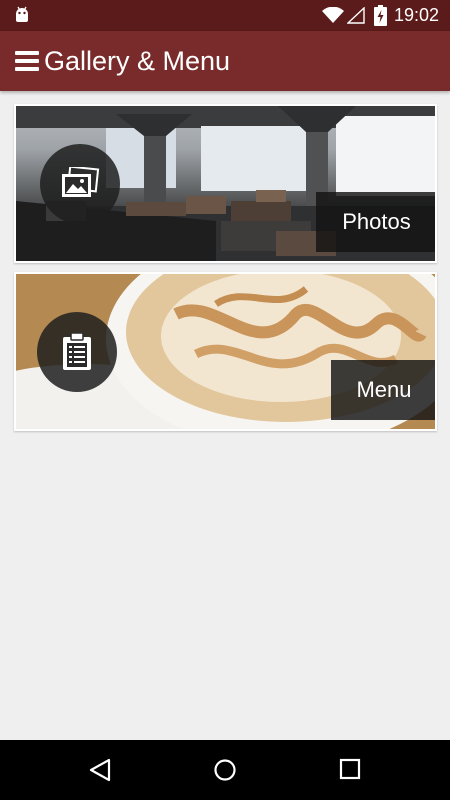 This screenshot has width=450, height=800. I want to click on app-bar: Gallery & Menu, so click(225, 61).